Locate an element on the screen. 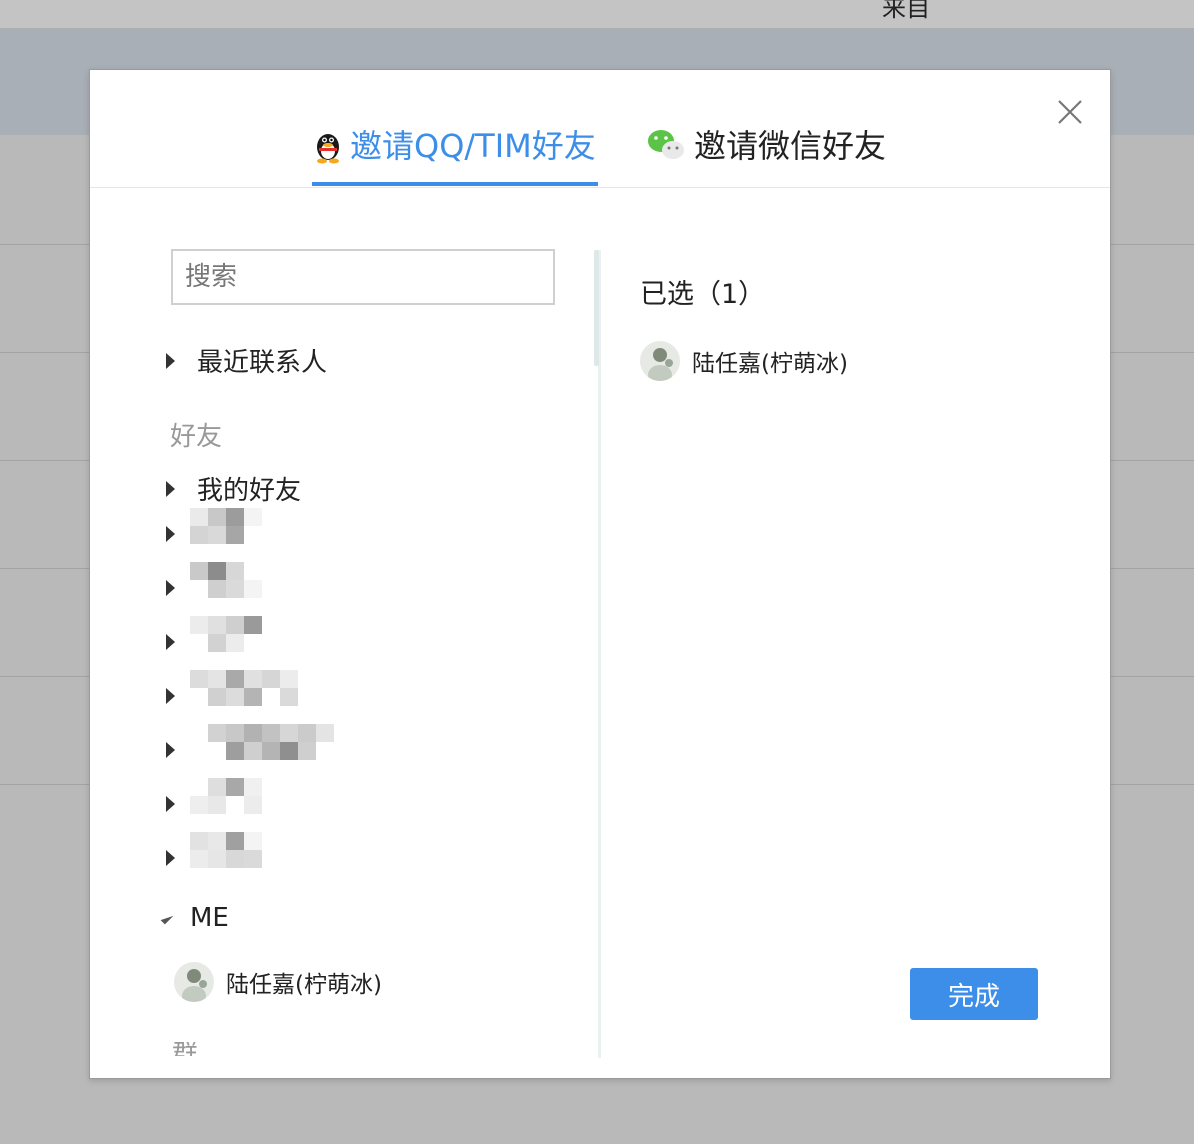 This screenshot has height=1144, width=1194. tab-bar: 邀请QQ/TIM好友 邀请微信好友 is located at coordinates (600, 129).